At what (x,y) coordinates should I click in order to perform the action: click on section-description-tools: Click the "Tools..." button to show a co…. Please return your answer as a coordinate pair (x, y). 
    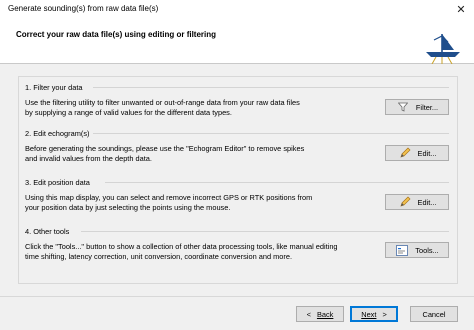
    Looking at the image, I should click on (200, 252).